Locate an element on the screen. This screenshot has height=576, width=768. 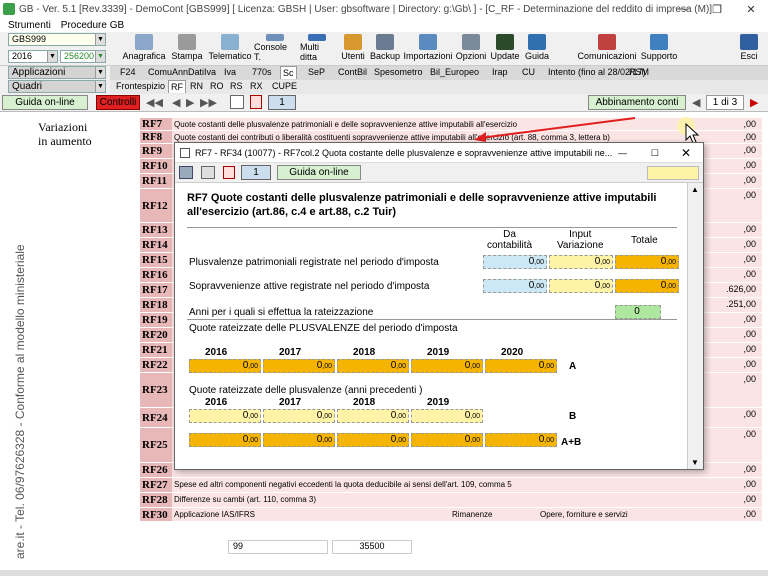
nav-tab: ComuAnnDatiIva is located at coordinates (182, 72).